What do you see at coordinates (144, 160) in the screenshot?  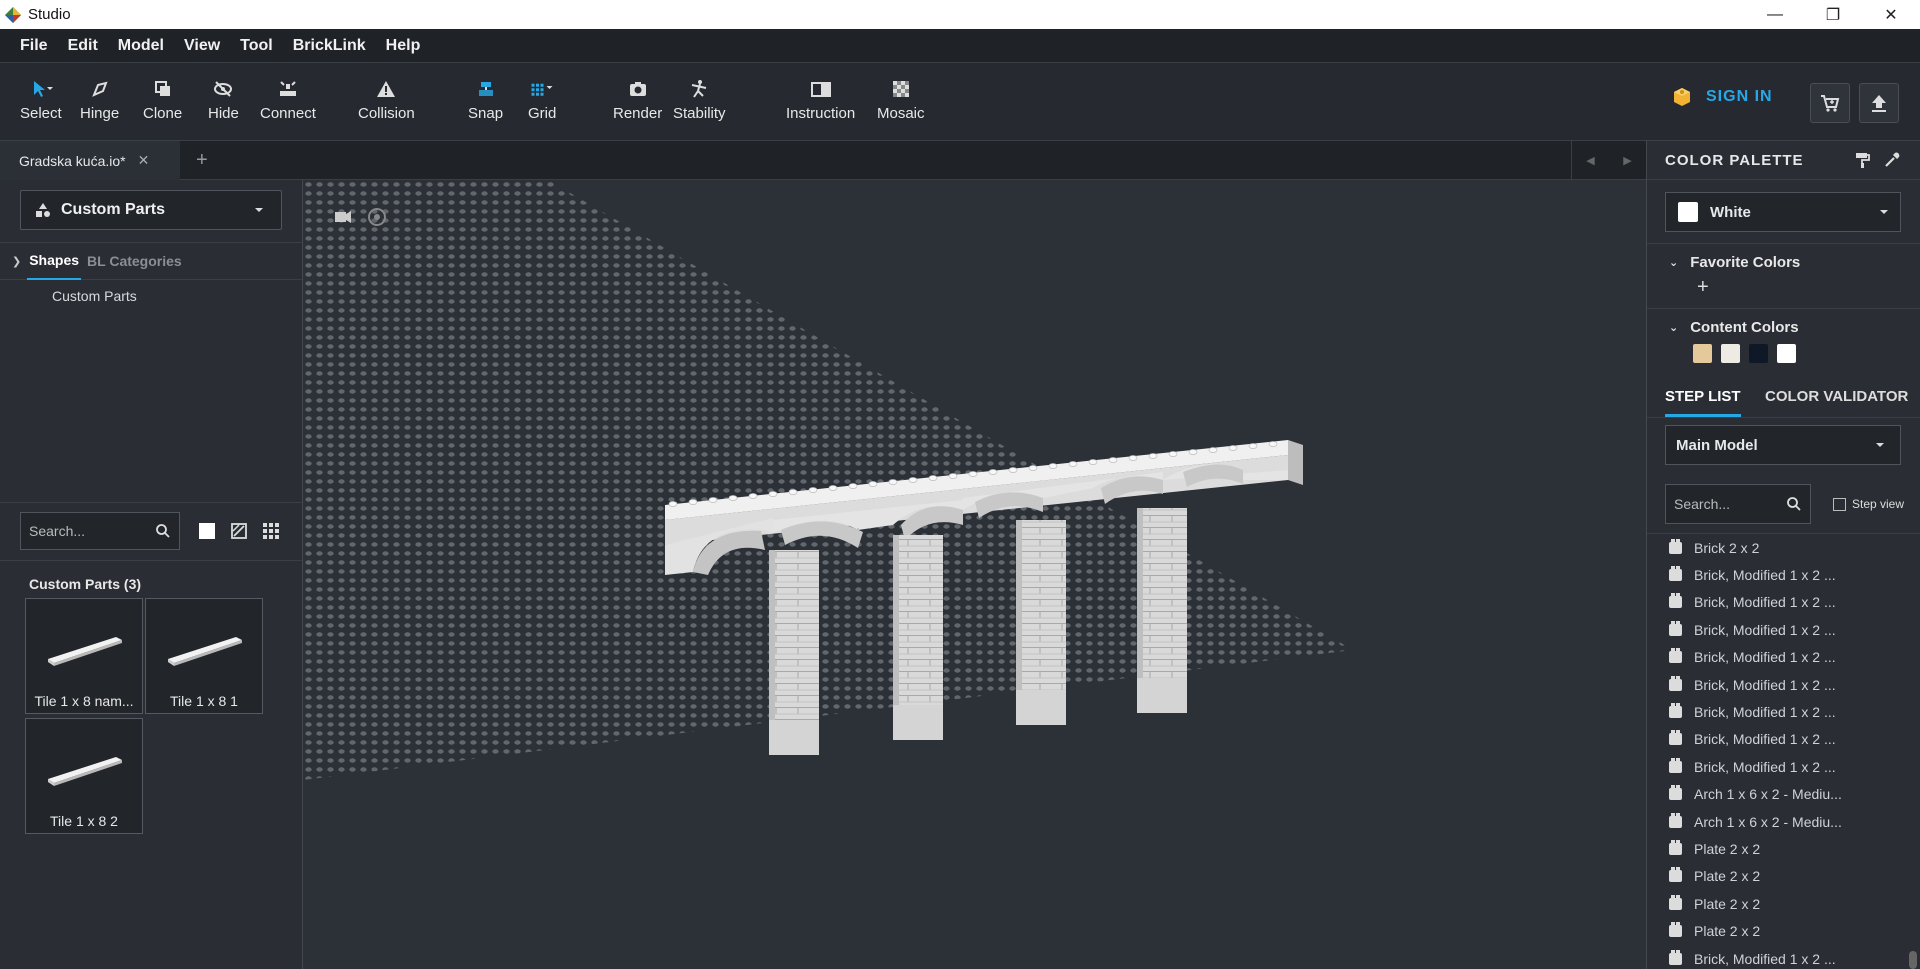 I see `close-tab-icon: ✕` at bounding box center [144, 160].